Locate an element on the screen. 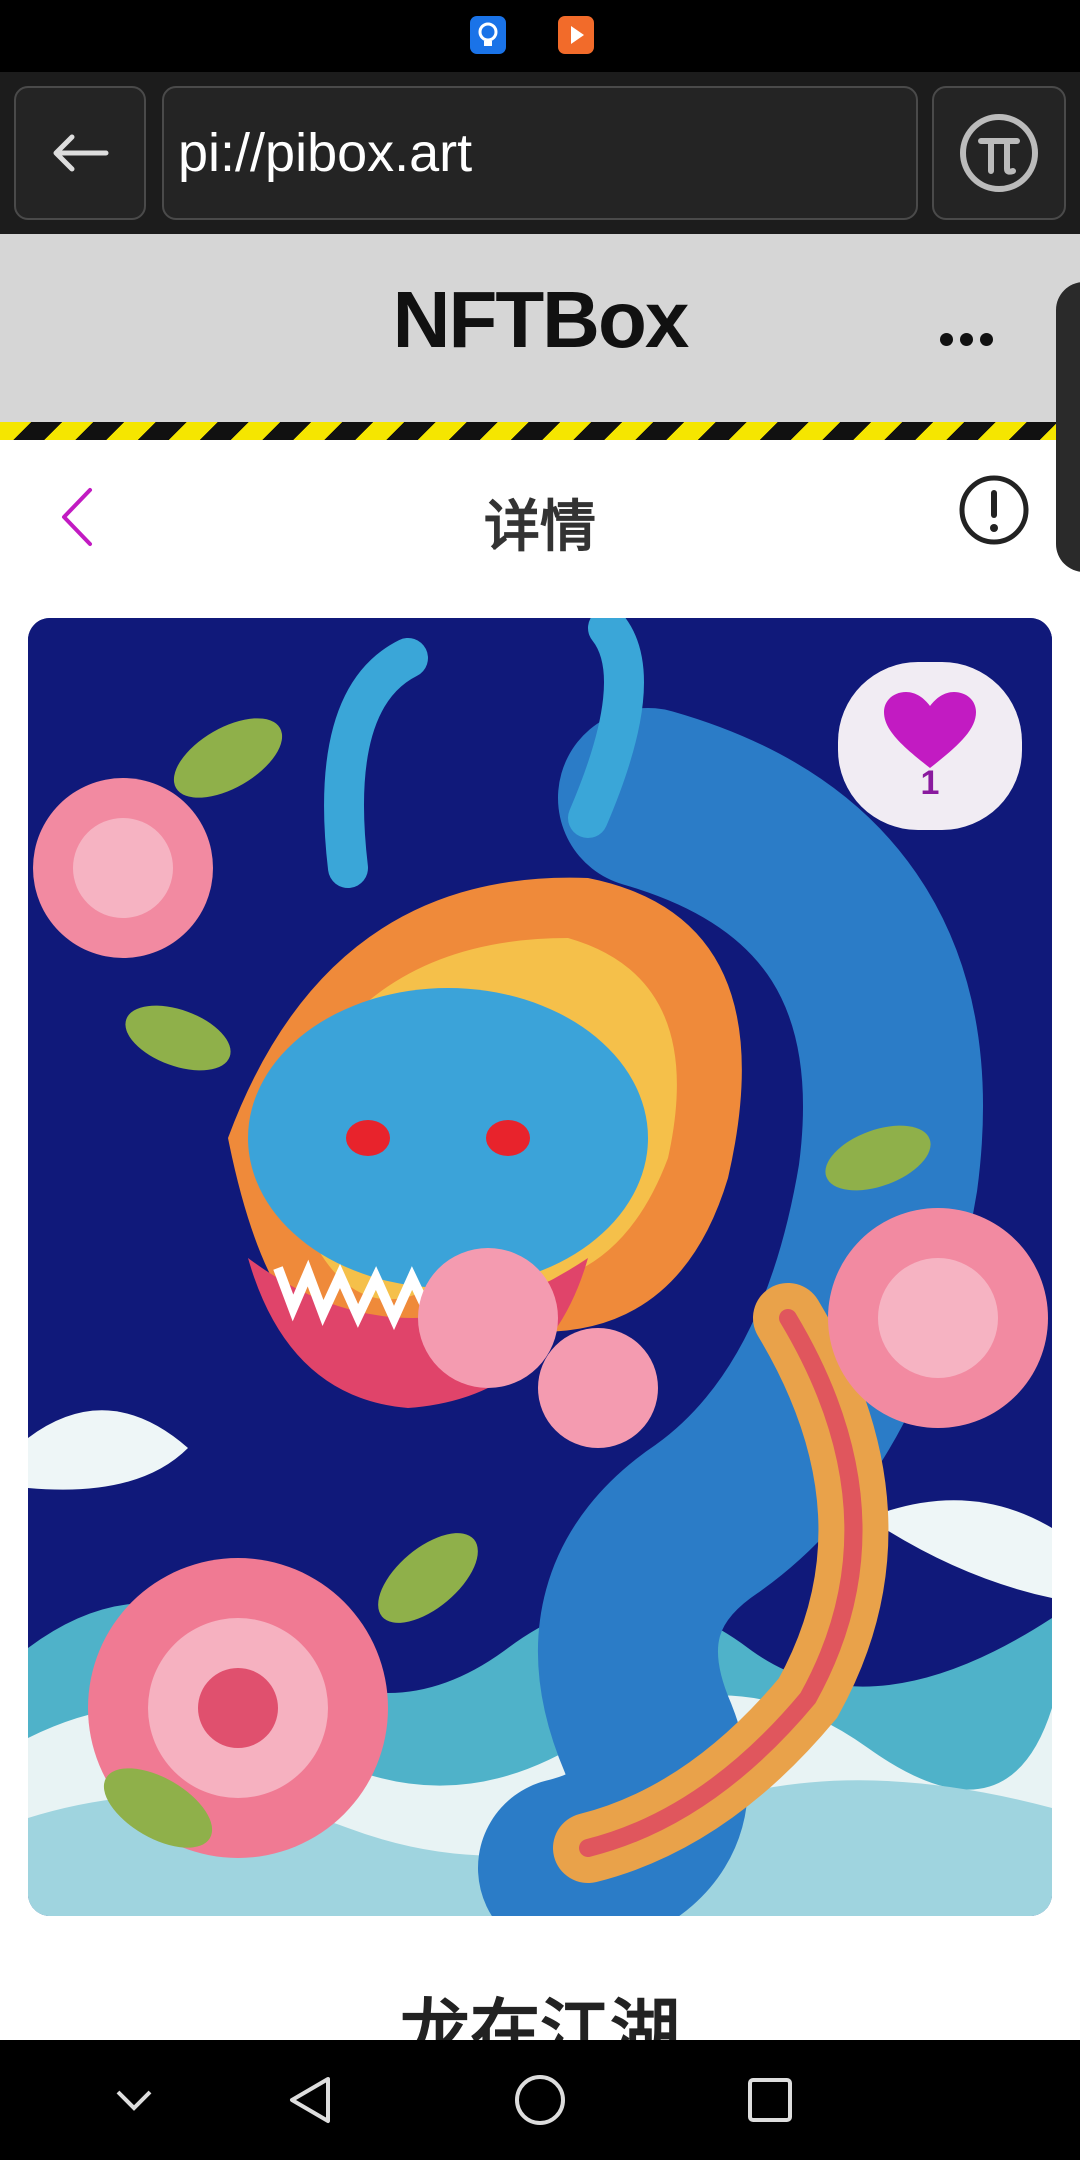 The width and height of the screenshot is (1080, 2160). url-text: pi://pibox.art is located at coordinates (325, 153).